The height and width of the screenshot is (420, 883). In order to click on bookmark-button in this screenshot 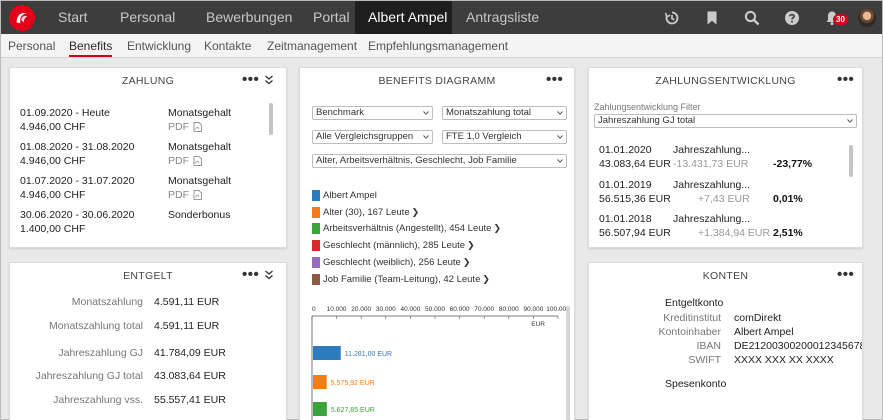, I will do `click(712, 17)`.